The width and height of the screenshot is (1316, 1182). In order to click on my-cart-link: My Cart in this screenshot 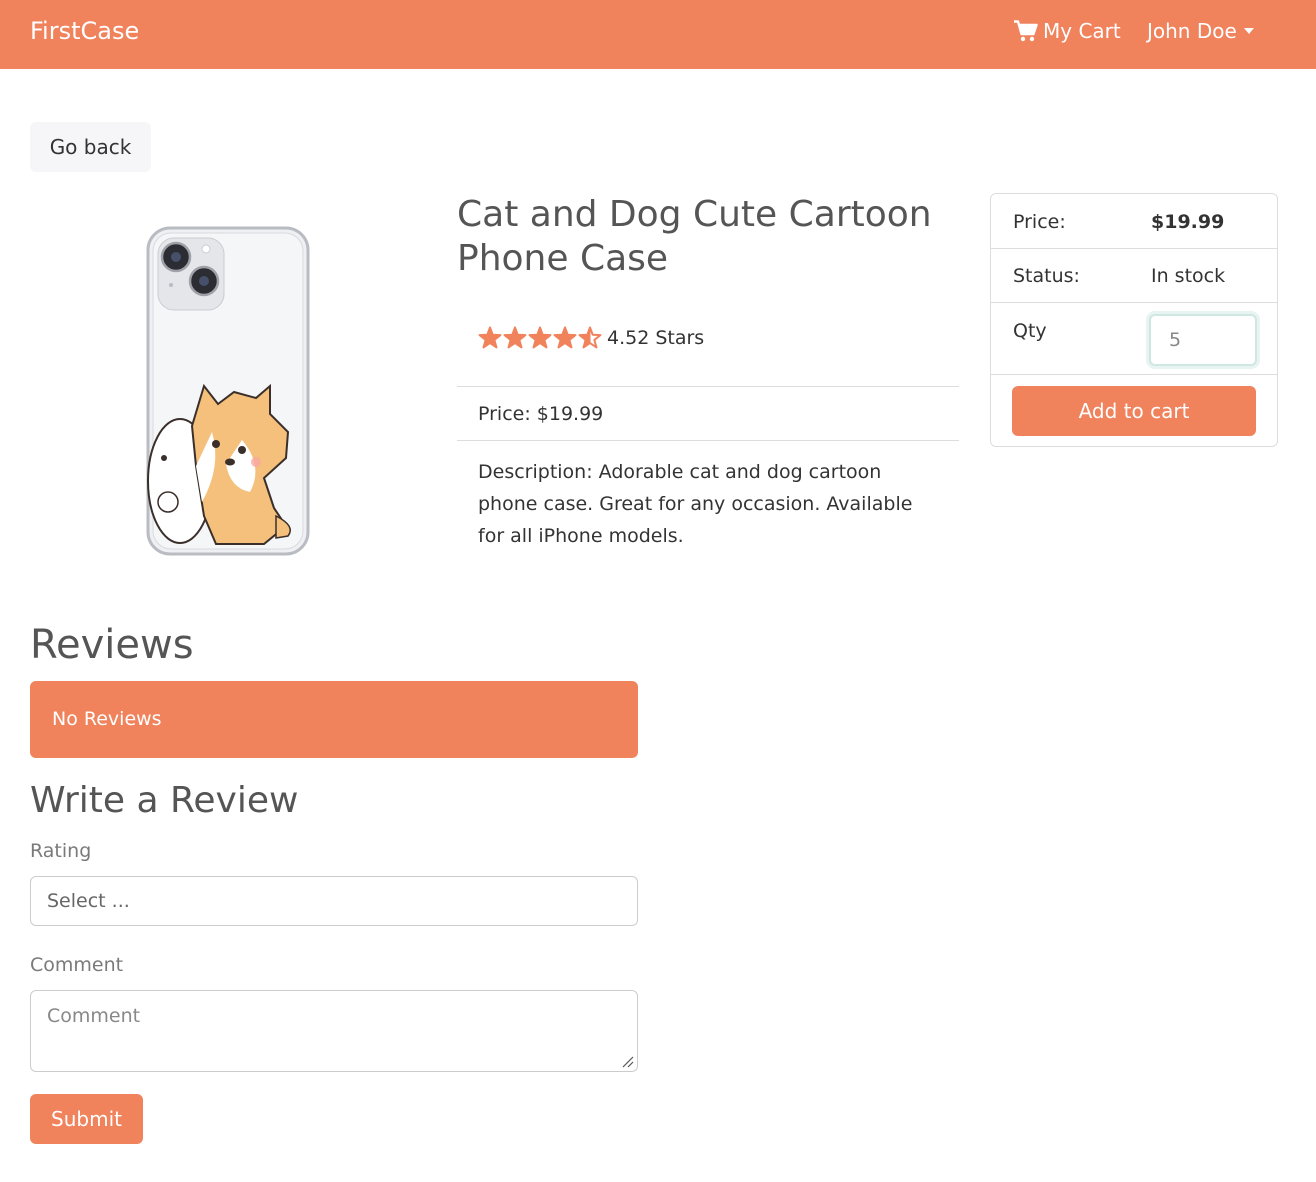, I will do `click(1067, 31)`.